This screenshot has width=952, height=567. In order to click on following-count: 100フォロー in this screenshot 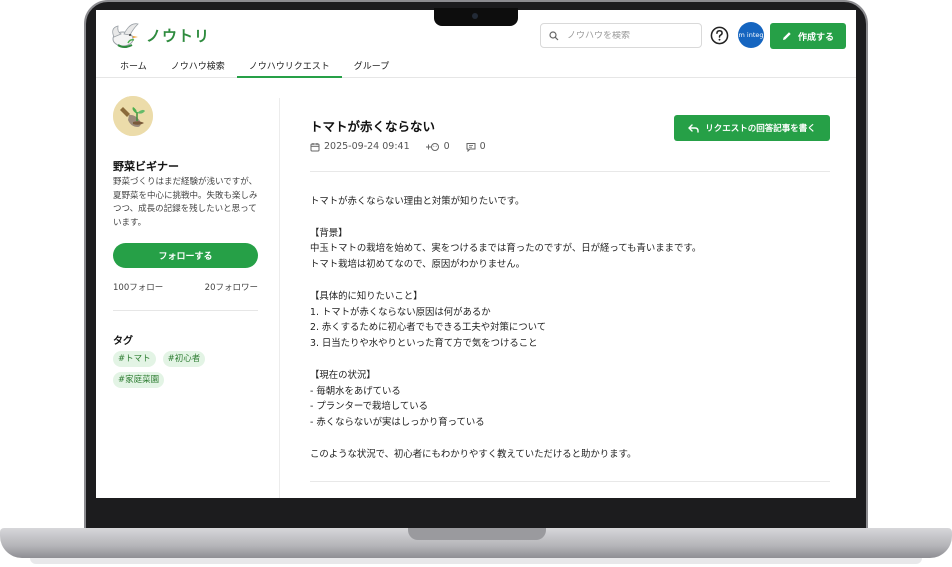, I will do `click(138, 287)`.